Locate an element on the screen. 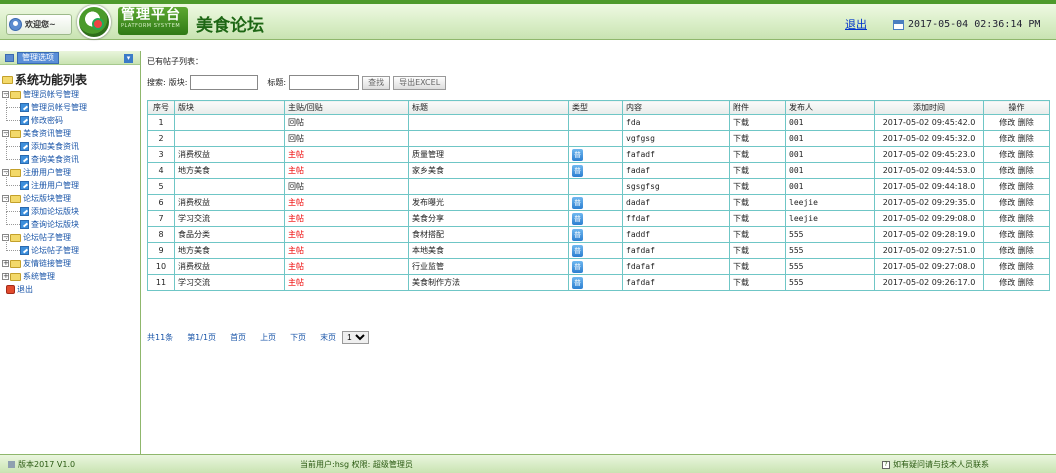 The image size is (1056, 473). export-excel-button: 导出EXCEL is located at coordinates (420, 82).